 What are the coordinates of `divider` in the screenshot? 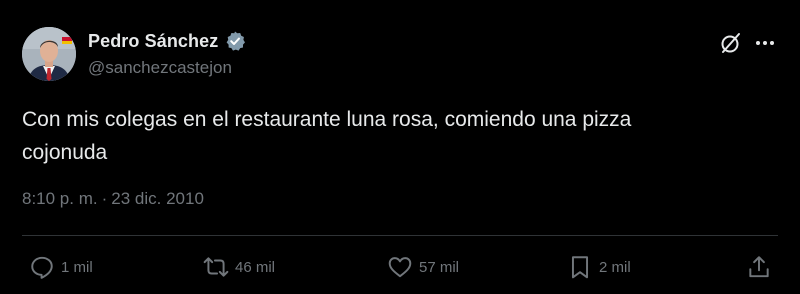 It's located at (400, 235).